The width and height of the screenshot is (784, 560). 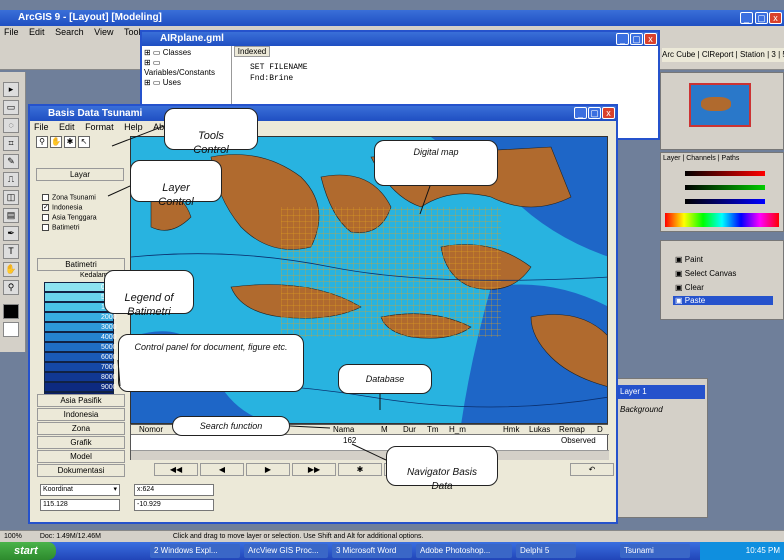 What do you see at coordinates (546, 551) in the screenshot?
I see `task-delphi: Delphi 5` at bounding box center [546, 551].